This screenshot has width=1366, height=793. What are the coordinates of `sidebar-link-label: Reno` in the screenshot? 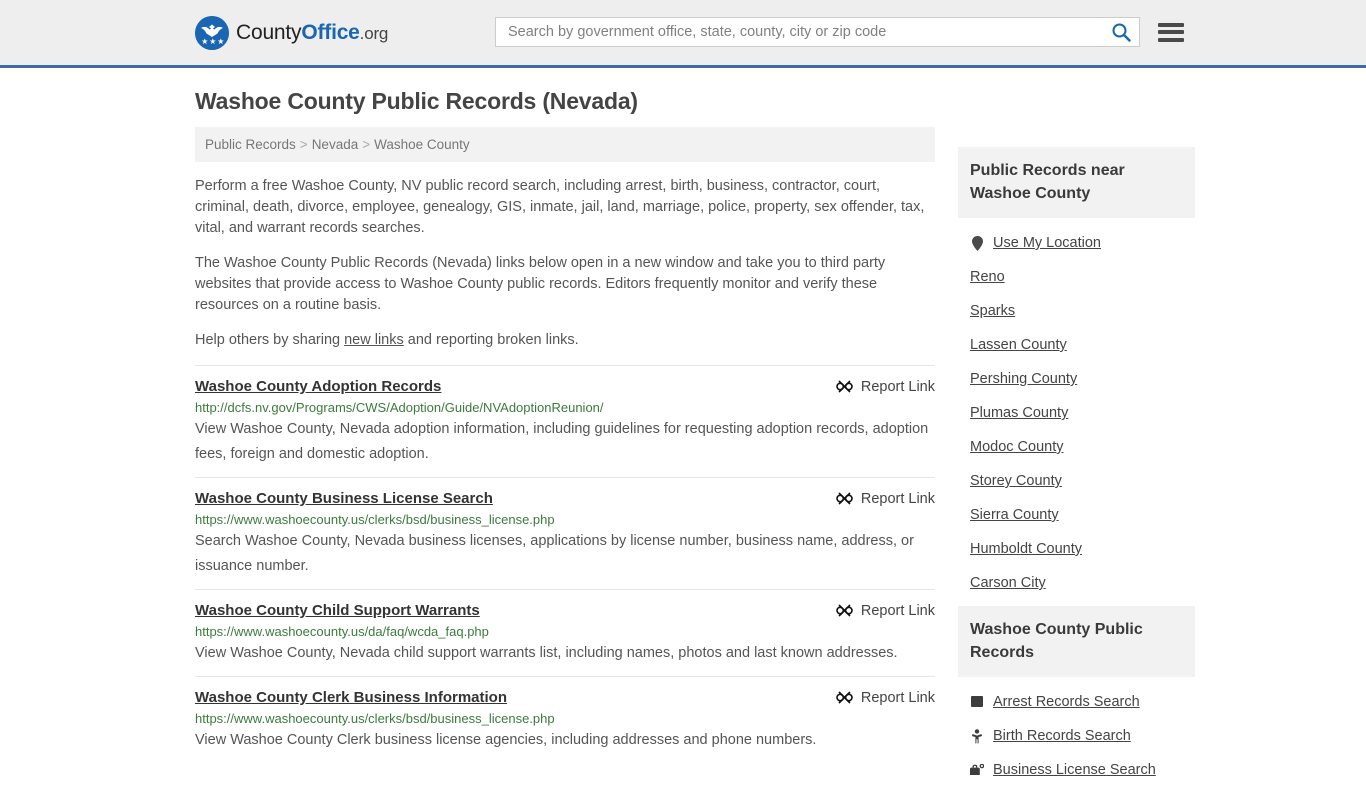 It's located at (987, 277).